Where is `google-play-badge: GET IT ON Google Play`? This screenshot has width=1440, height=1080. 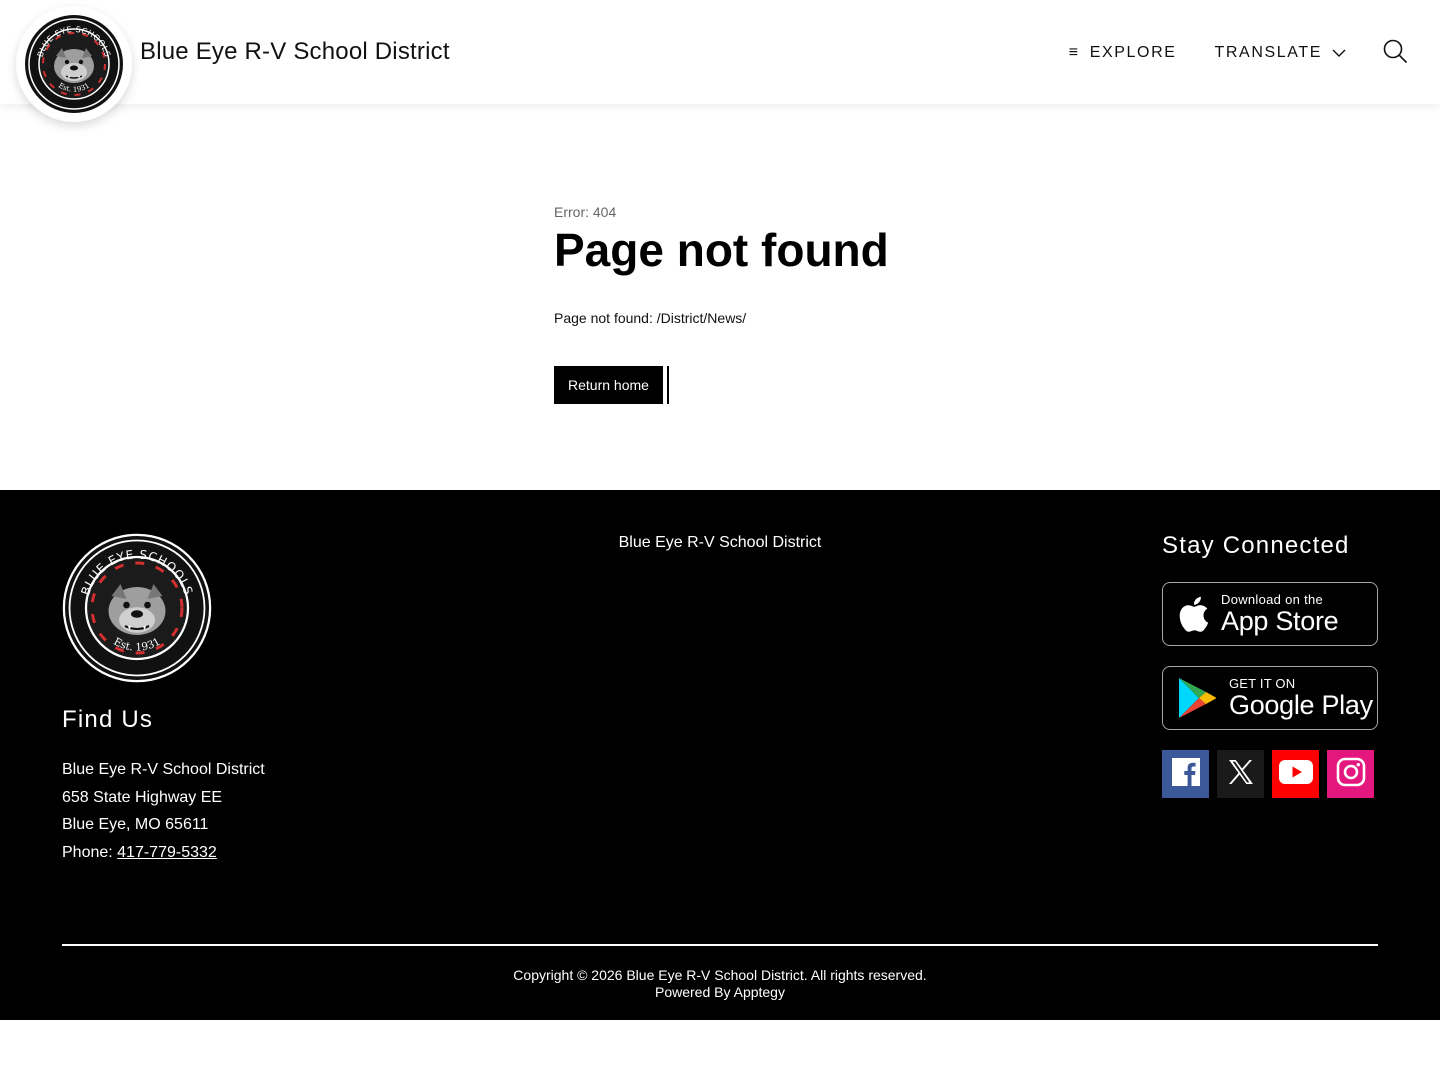 google-play-badge: GET IT ON Google Play is located at coordinates (1270, 698).